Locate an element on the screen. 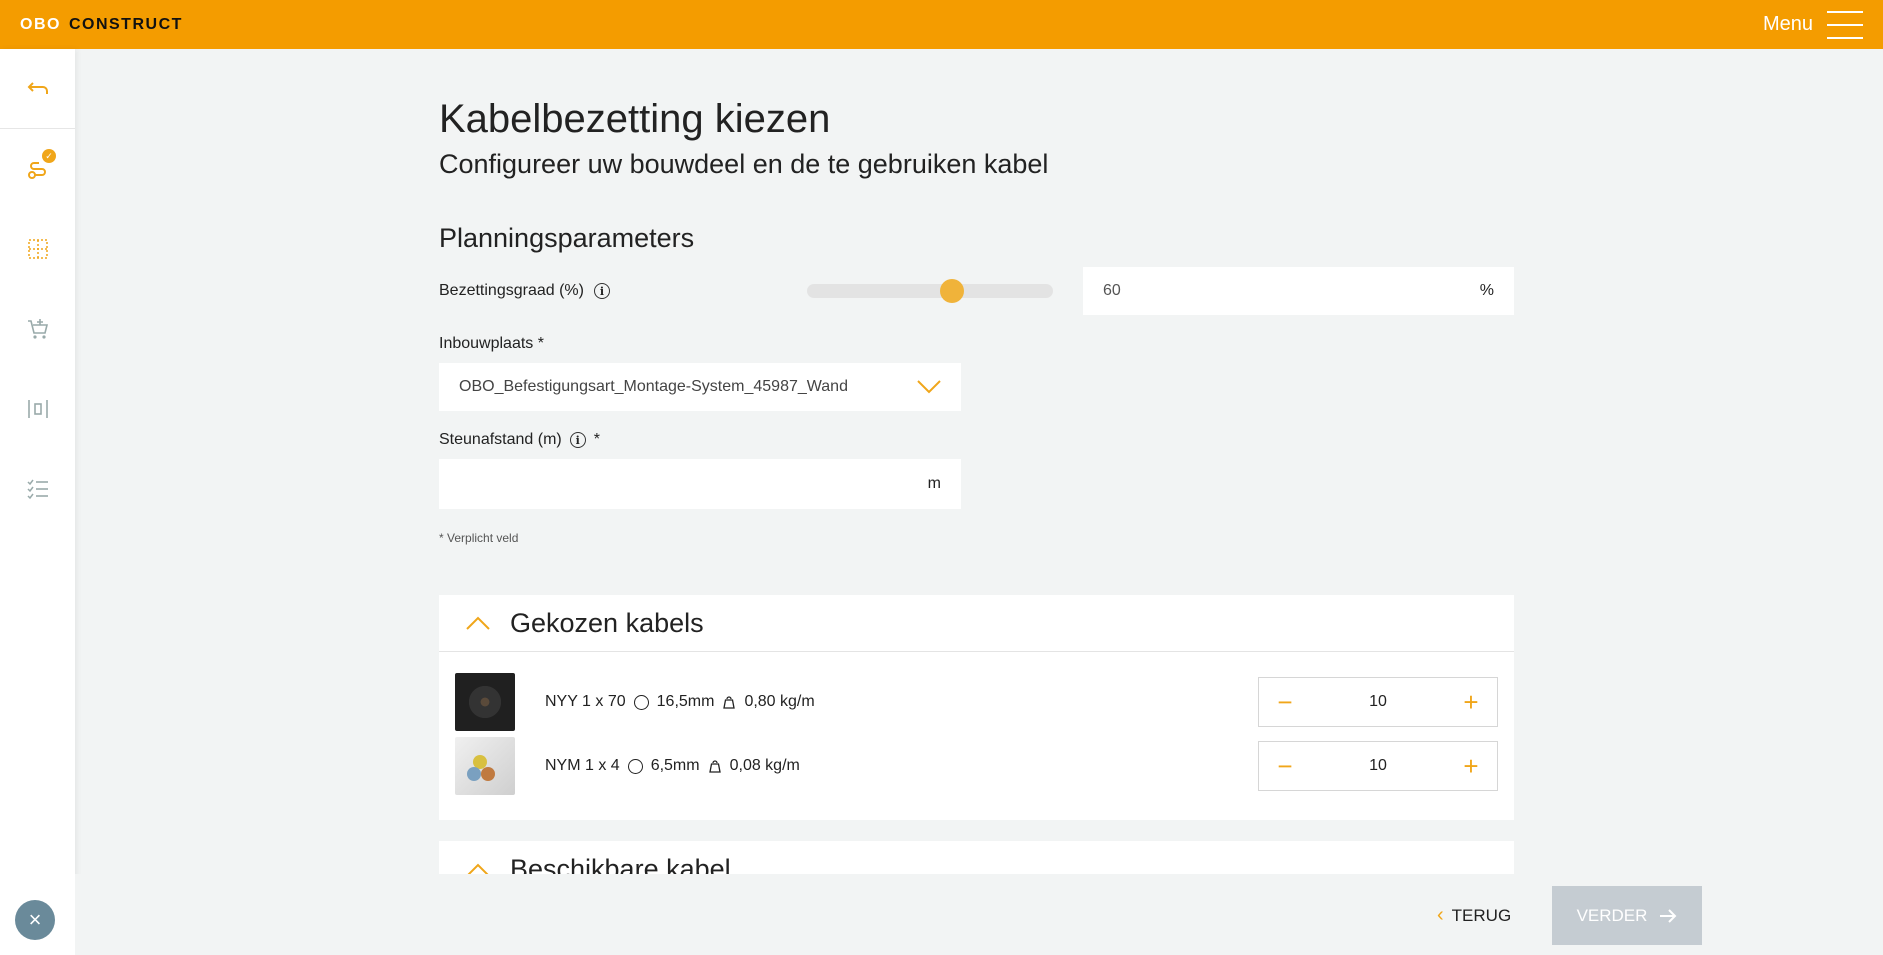  next-button-label: VERDER is located at coordinates (1612, 915).